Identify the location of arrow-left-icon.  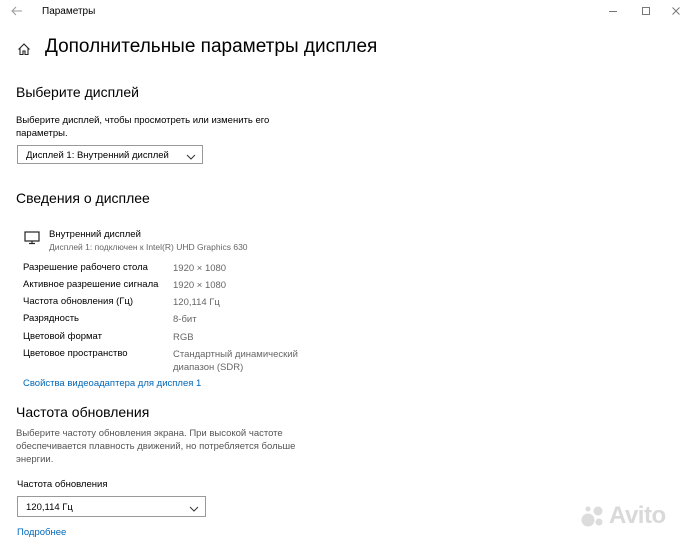
(17, 11).